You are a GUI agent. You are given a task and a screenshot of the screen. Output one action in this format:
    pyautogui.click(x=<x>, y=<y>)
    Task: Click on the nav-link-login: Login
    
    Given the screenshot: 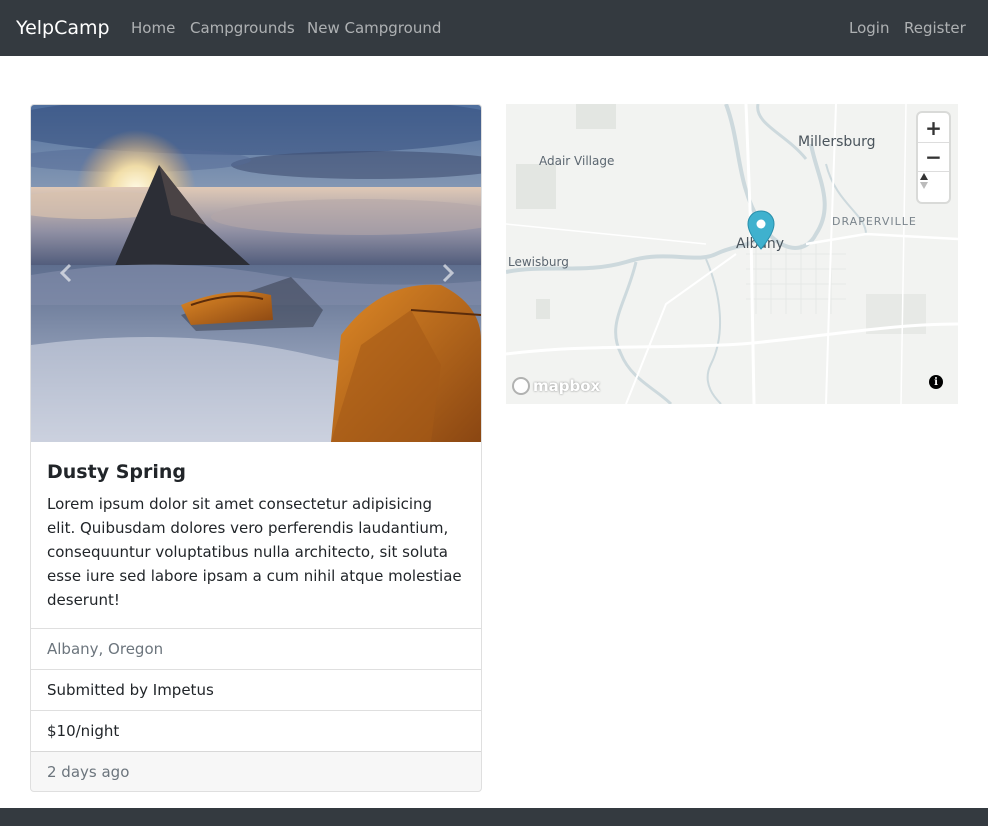 What is the action you would take?
    pyautogui.click(x=869, y=28)
    